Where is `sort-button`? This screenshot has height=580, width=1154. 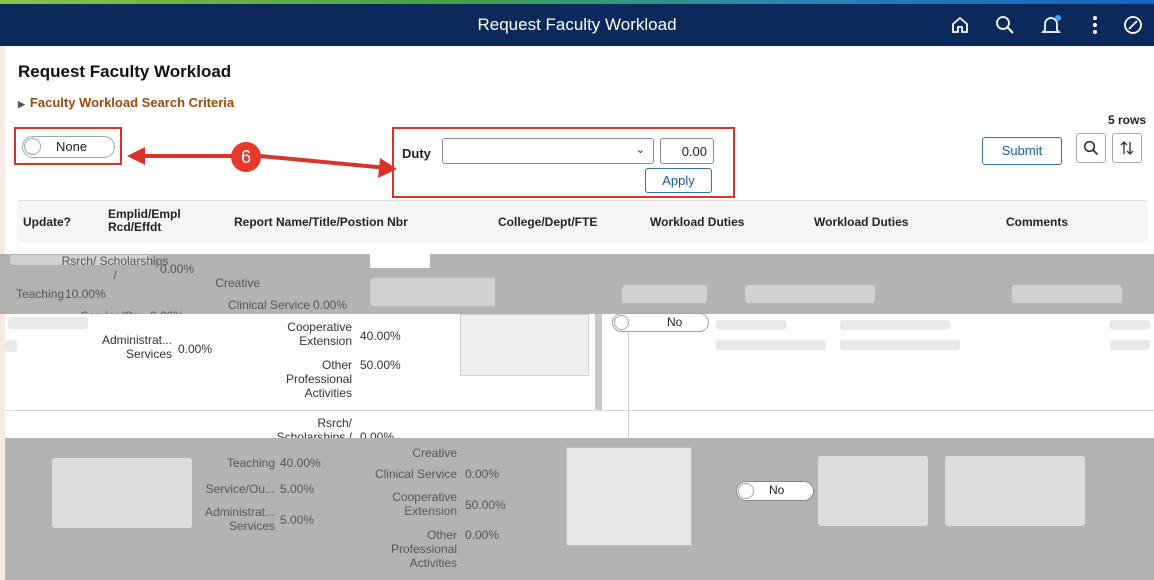 sort-button is located at coordinates (1127, 148).